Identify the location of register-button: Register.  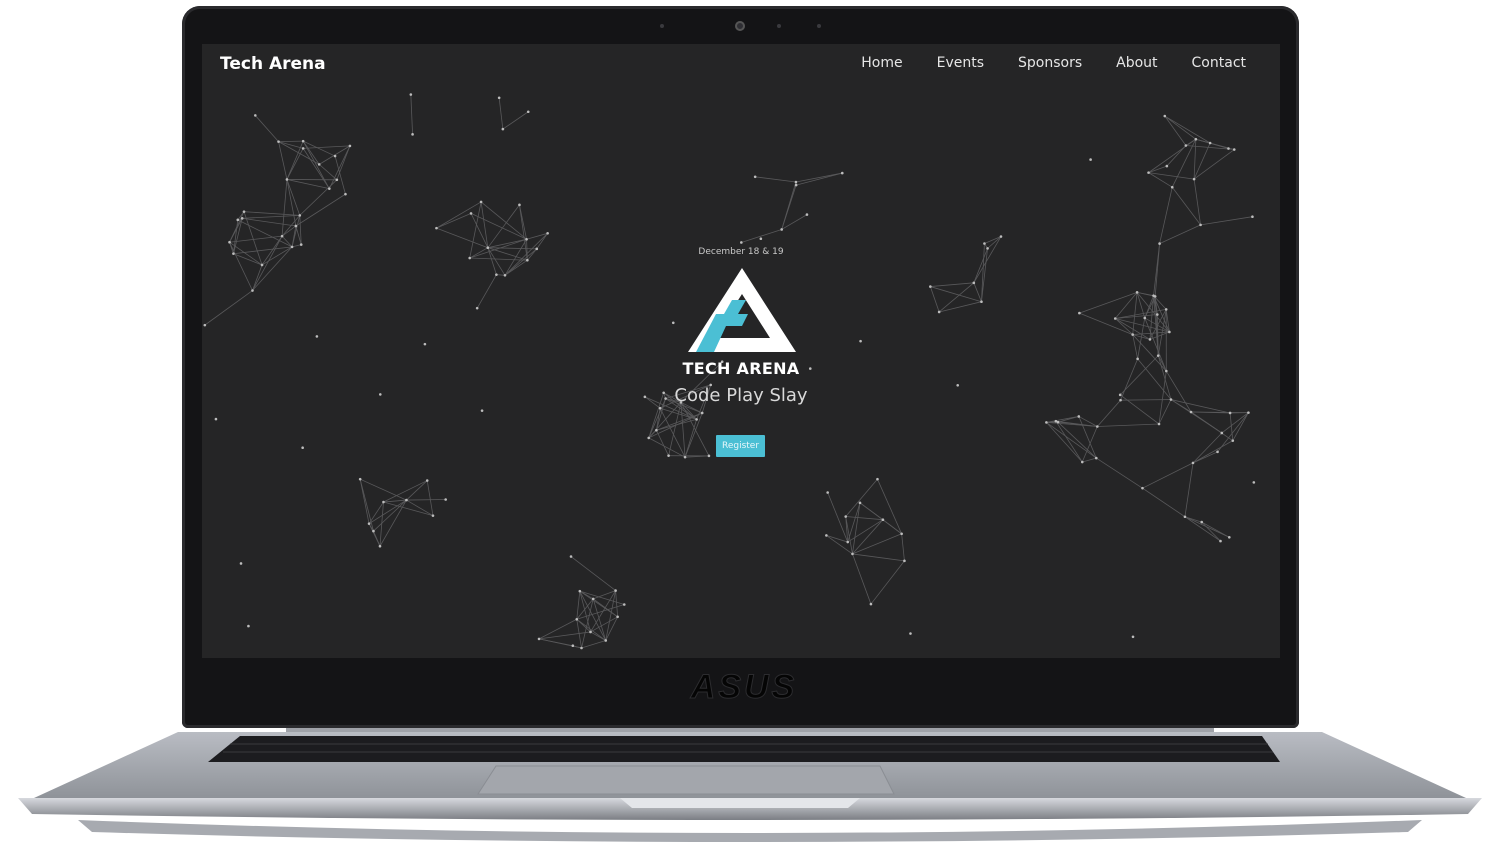
(740, 446).